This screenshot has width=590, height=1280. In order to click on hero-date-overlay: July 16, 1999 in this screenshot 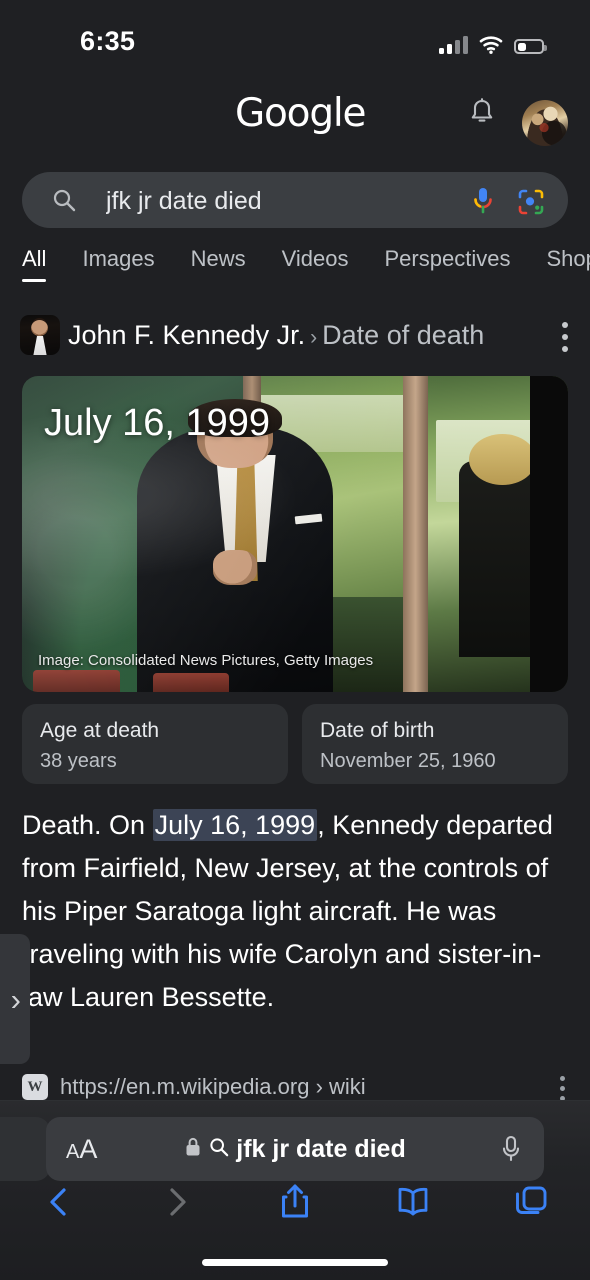, I will do `click(157, 423)`.